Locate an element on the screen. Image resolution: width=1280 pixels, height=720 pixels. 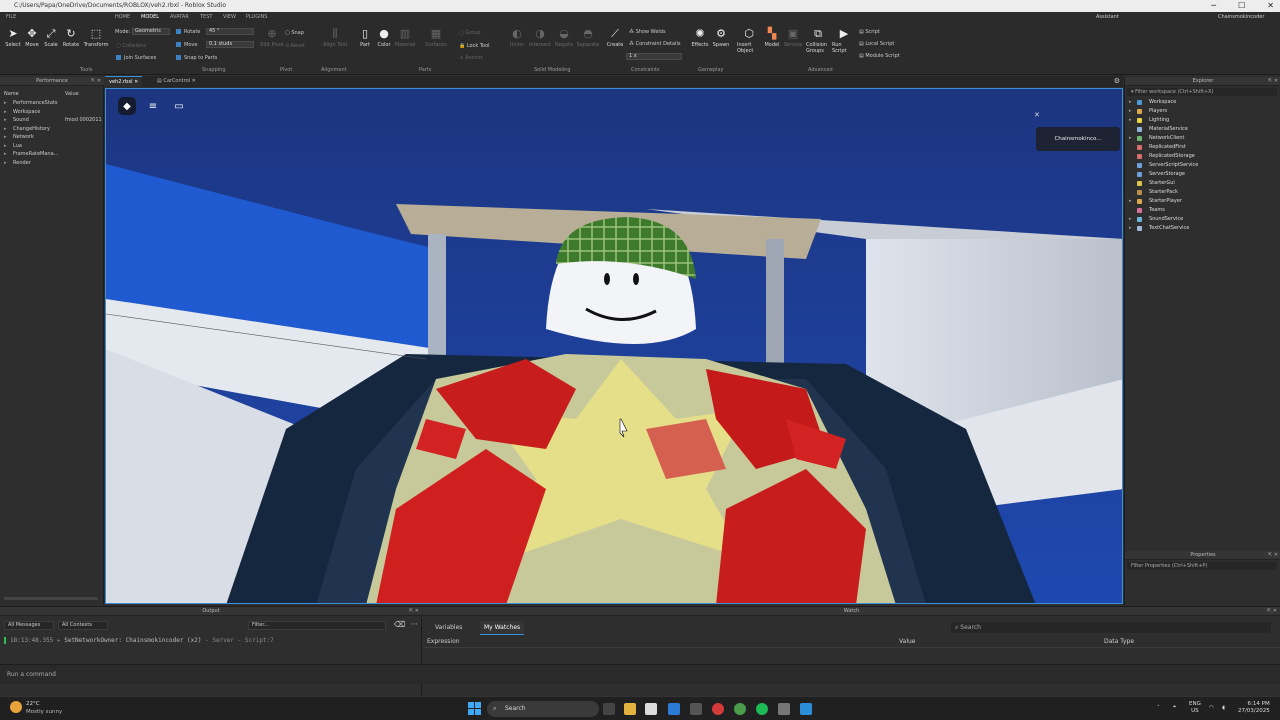
tab-home: HOME is located at coordinates (122, 17).